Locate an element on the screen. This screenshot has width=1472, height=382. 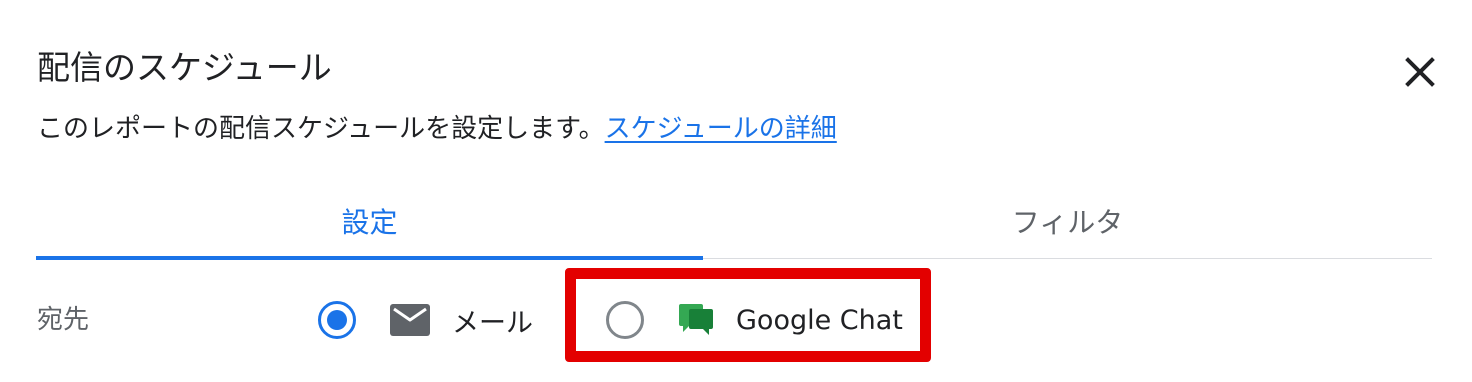
close-icon is located at coordinates (1420, 72).